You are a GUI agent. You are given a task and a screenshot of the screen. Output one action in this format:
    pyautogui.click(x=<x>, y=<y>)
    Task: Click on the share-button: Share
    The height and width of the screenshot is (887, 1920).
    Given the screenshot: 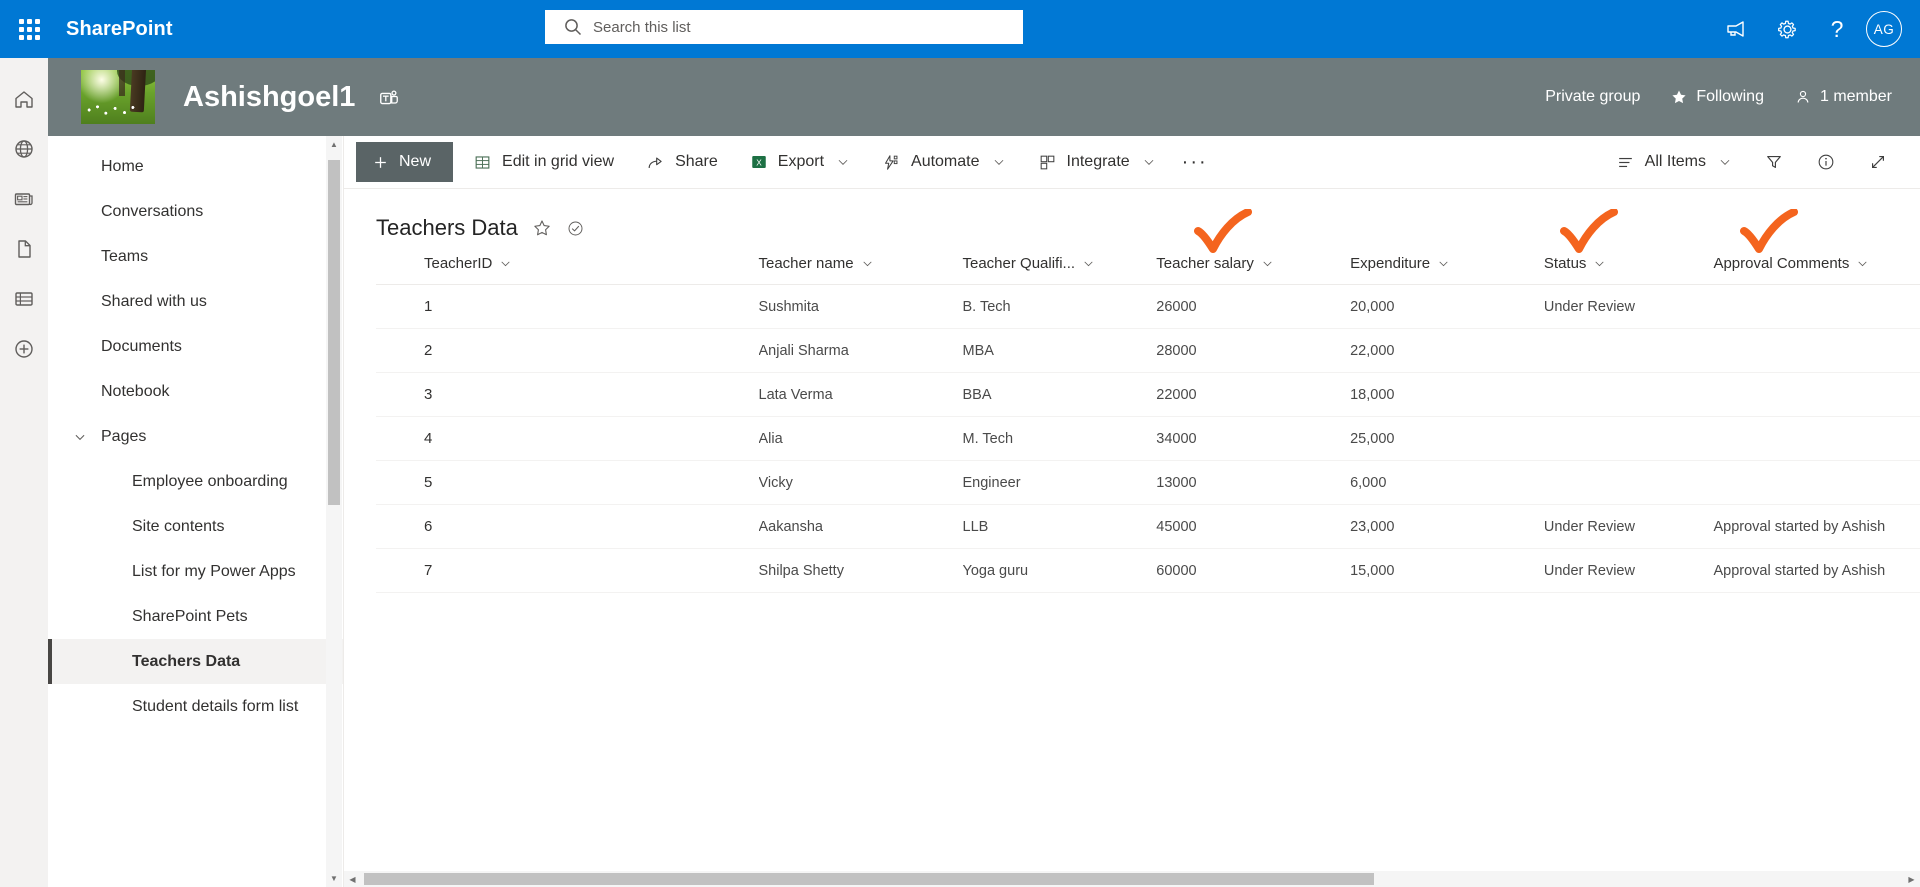 What is the action you would take?
    pyautogui.click(x=682, y=162)
    